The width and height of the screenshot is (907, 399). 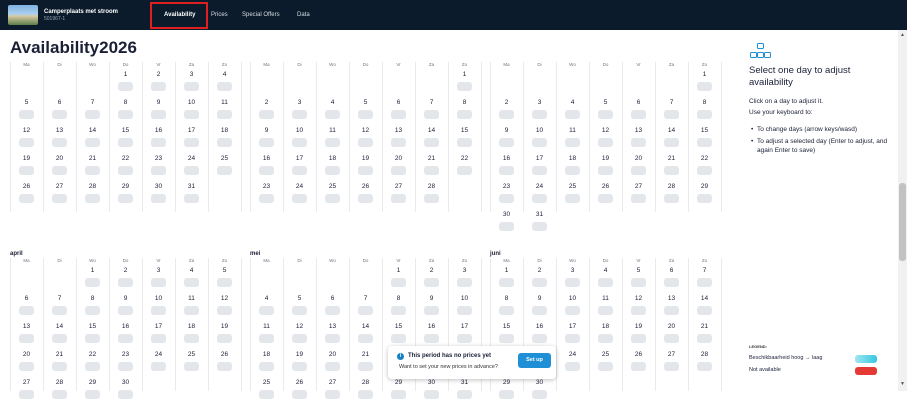 I want to click on day-number: 15, so click(x=506, y=326).